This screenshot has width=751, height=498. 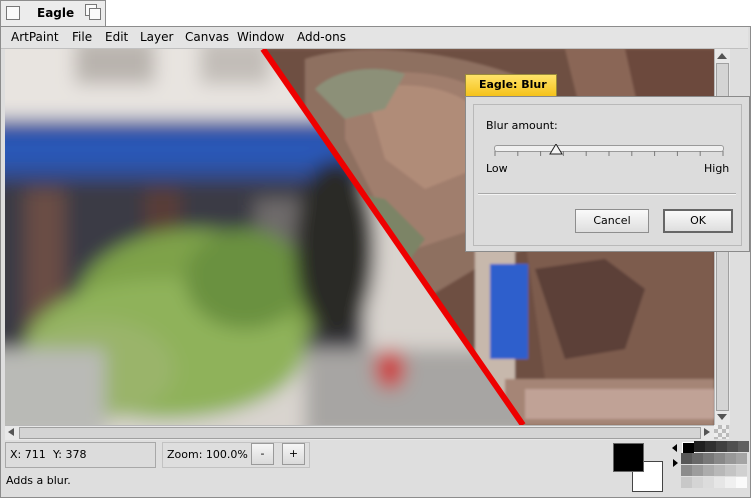 What do you see at coordinates (707, 432) in the screenshot?
I see `scroll-right-icon` at bounding box center [707, 432].